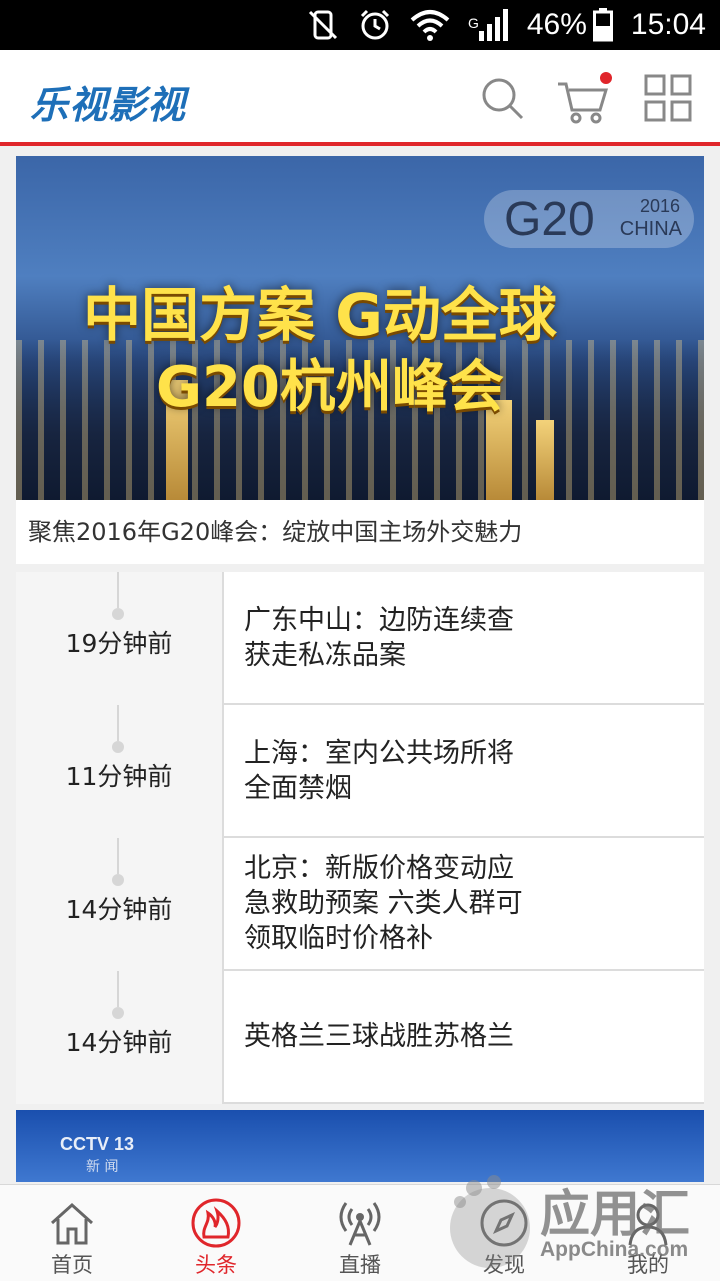 The height and width of the screenshot is (1281, 720). I want to click on news-card: 上海：室内公共场所将全面禁烟, so click(463, 771).